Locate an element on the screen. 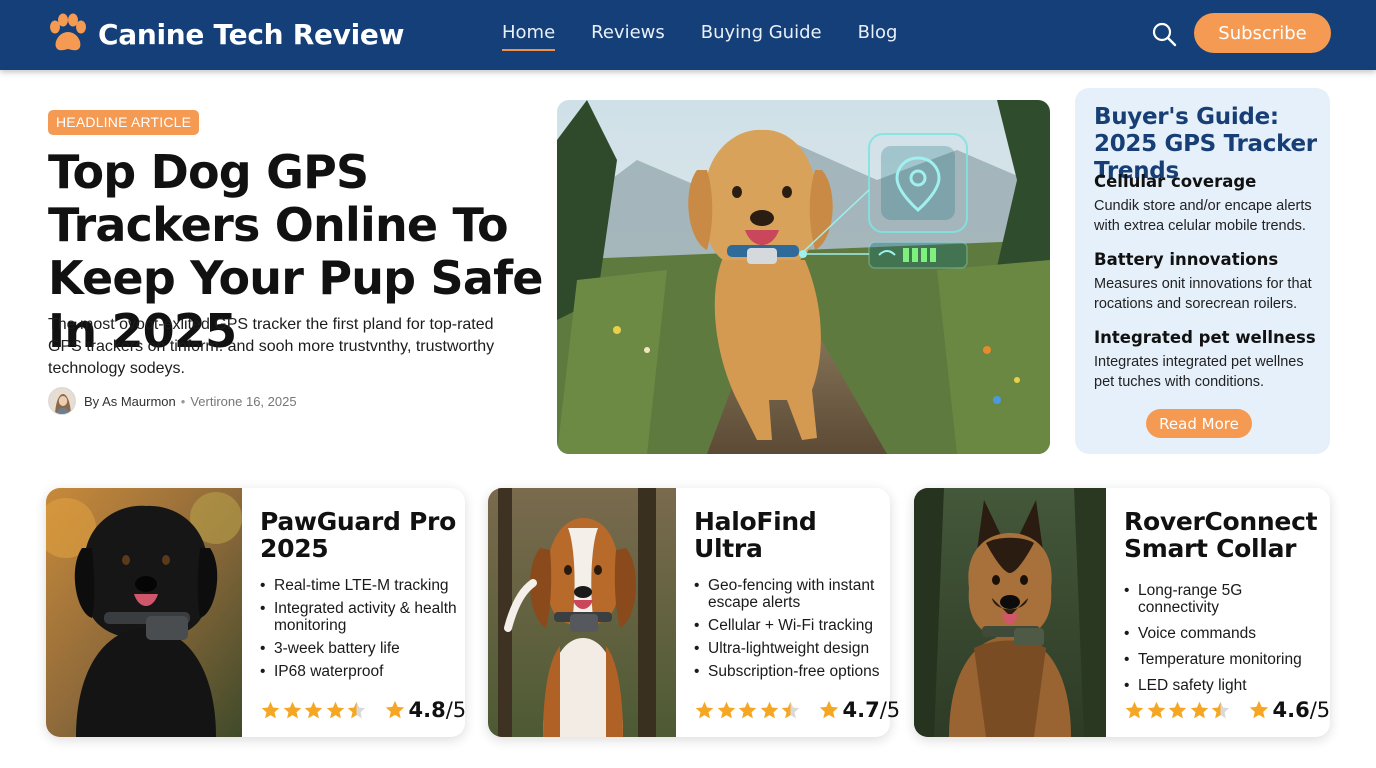 This screenshot has height=768, width=1376. feature-item: Cellular + Wi-Fi tracking is located at coordinates (789, 625).